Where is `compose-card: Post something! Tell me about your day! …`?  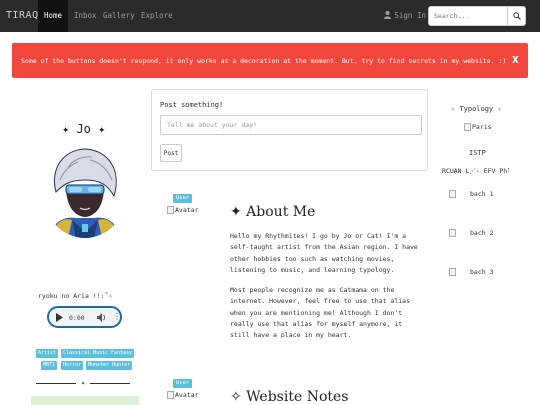 compose-card: Post something! Tell me about your day! … is located at coordinates (289, 130).